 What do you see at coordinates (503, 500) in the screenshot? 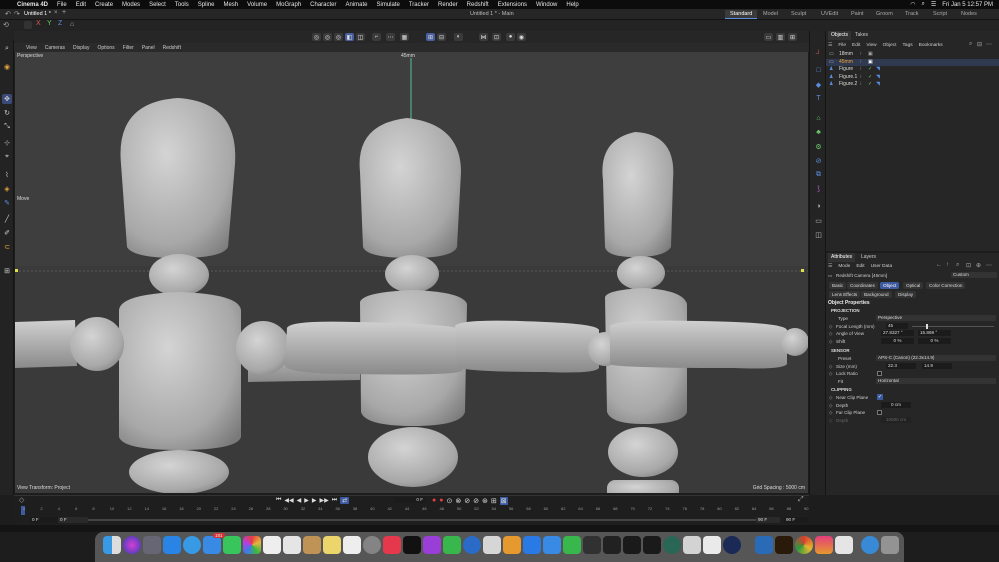
I see `timeline-options-icon: ⊠` at bounding box center [503, 500].